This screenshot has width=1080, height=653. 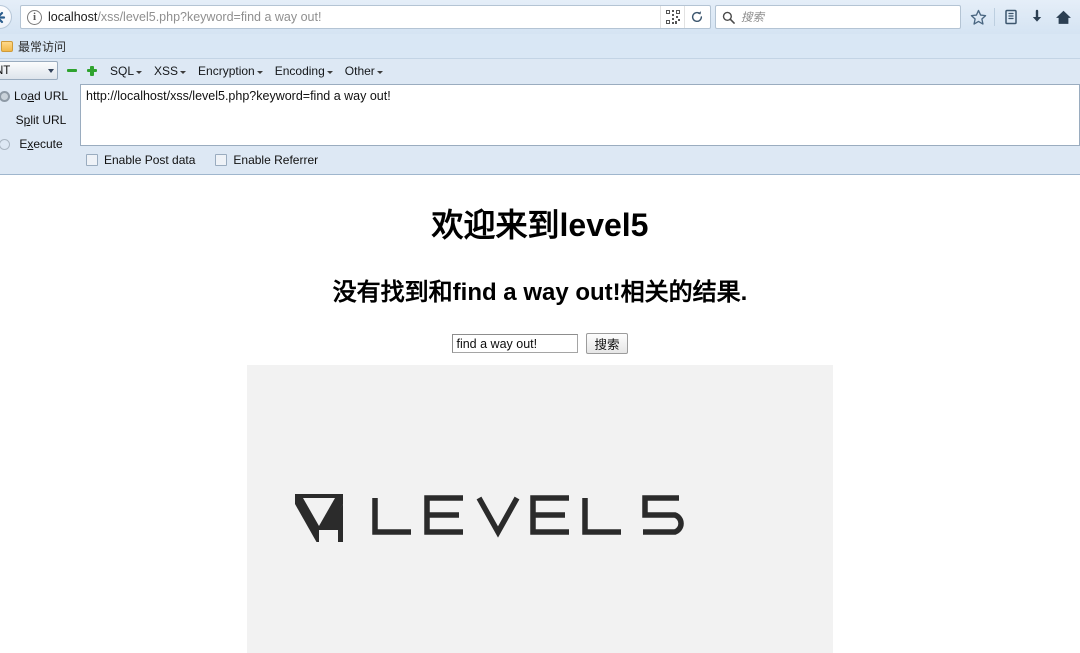 I want to click on hackbar-menu-other: Other, so click(x=364, y=71).